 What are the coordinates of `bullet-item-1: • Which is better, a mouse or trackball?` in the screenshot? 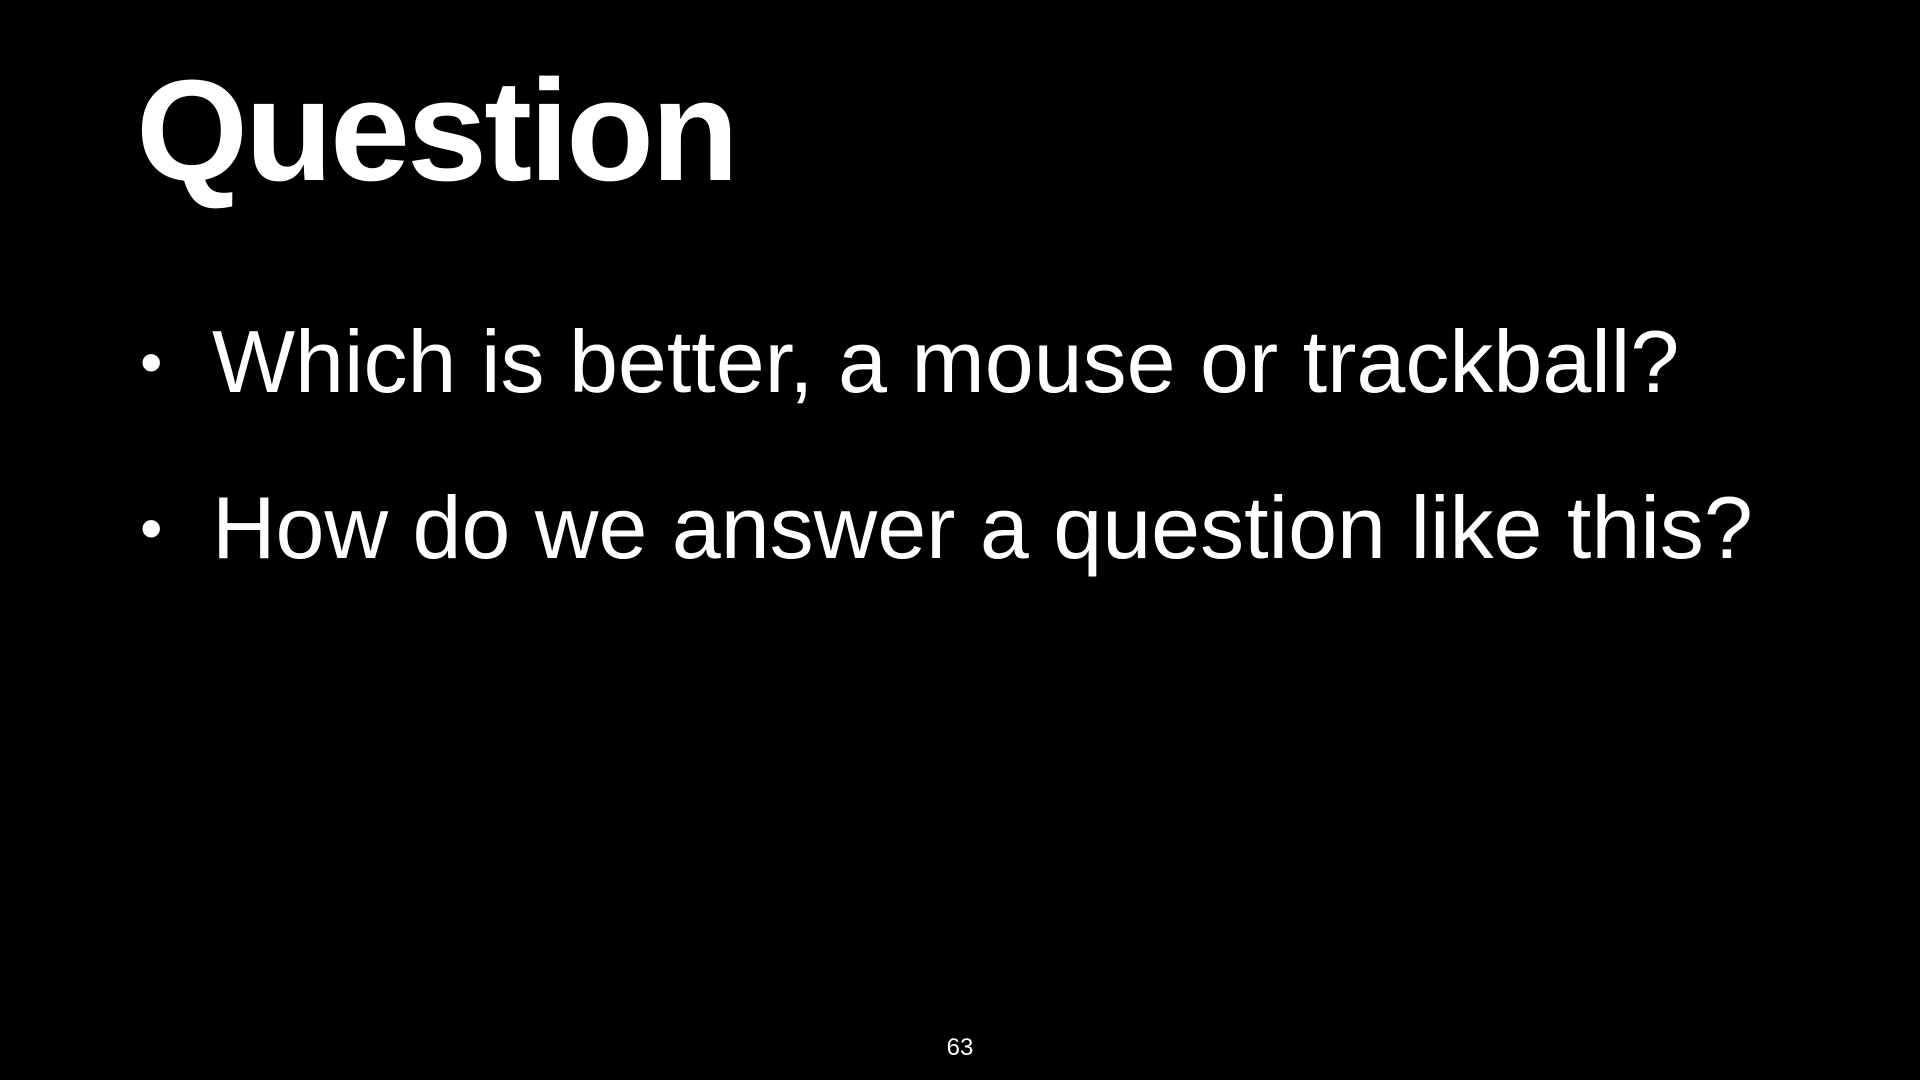 It's located at (956, 362).